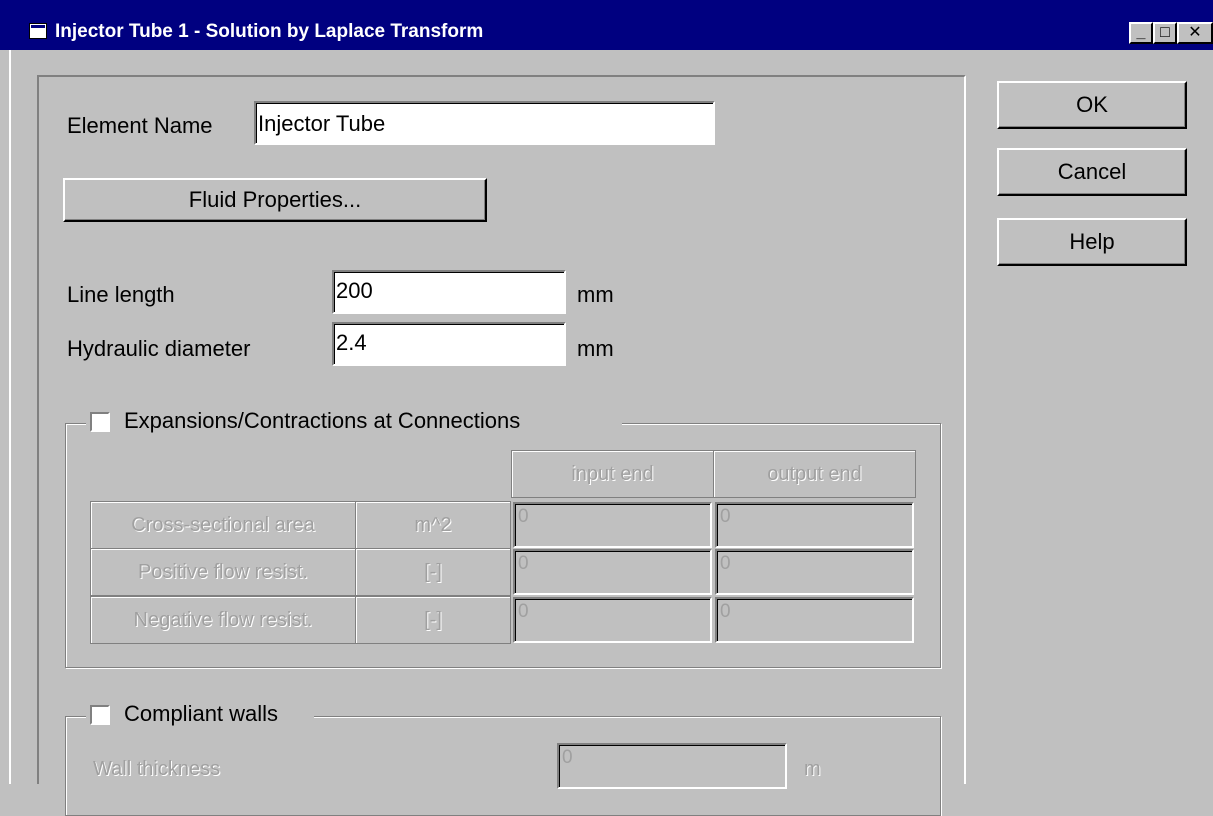 The image size is (1213, 816). What do you see at coordinates (351, 342) in the screenshot?
I see `hydraulic-diameter-value: 2.4` at bounding box center [351, 342].